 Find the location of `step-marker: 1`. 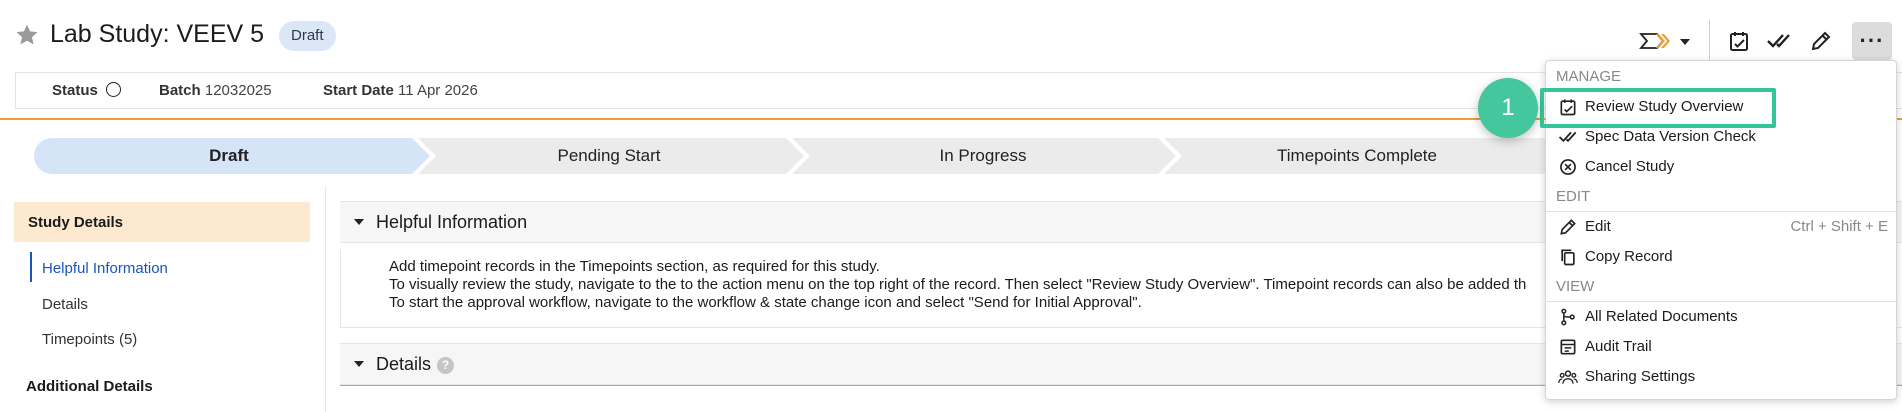

step-marker: 1 is located at coordinates (1508, 108).